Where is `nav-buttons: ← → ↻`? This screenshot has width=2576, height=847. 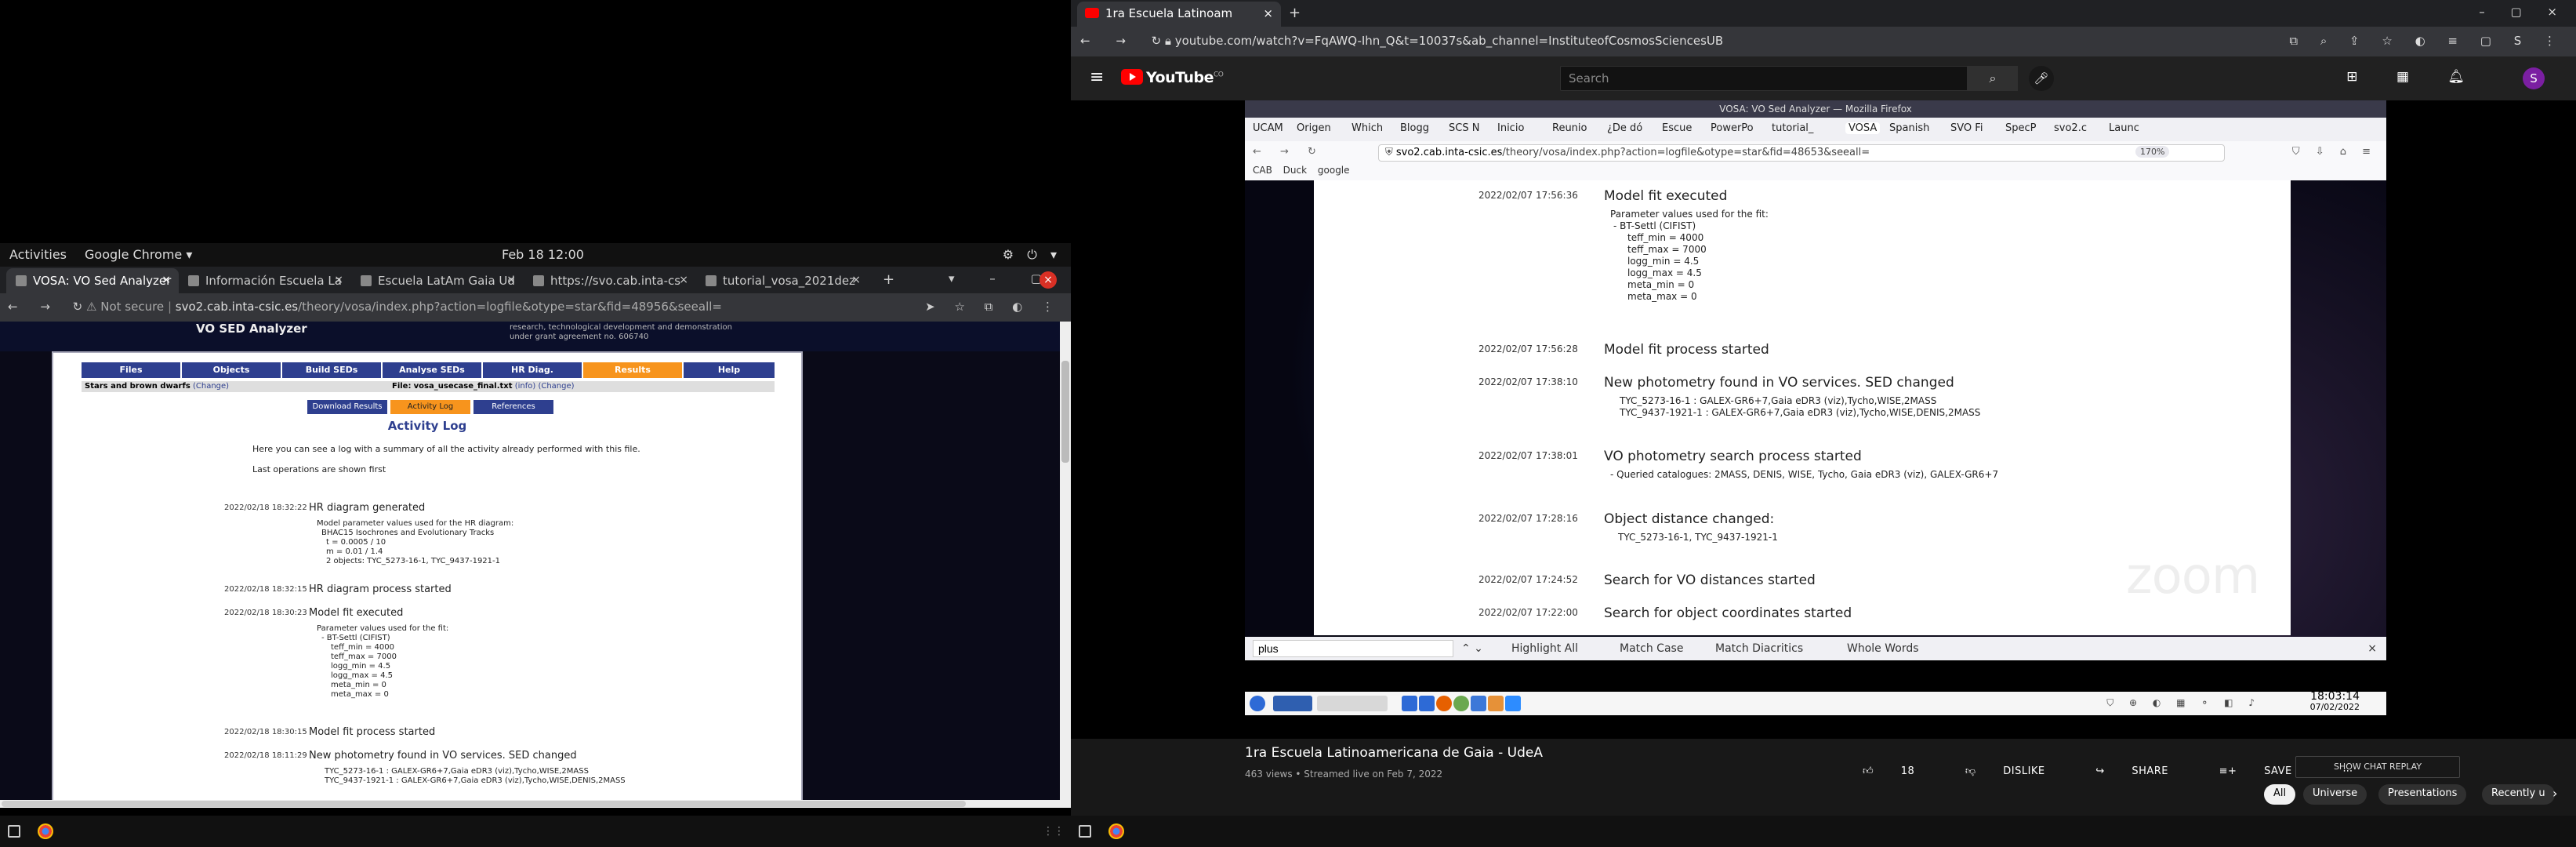
nav-buttons: ← → ↻ is located at coordinates (1289, 152).